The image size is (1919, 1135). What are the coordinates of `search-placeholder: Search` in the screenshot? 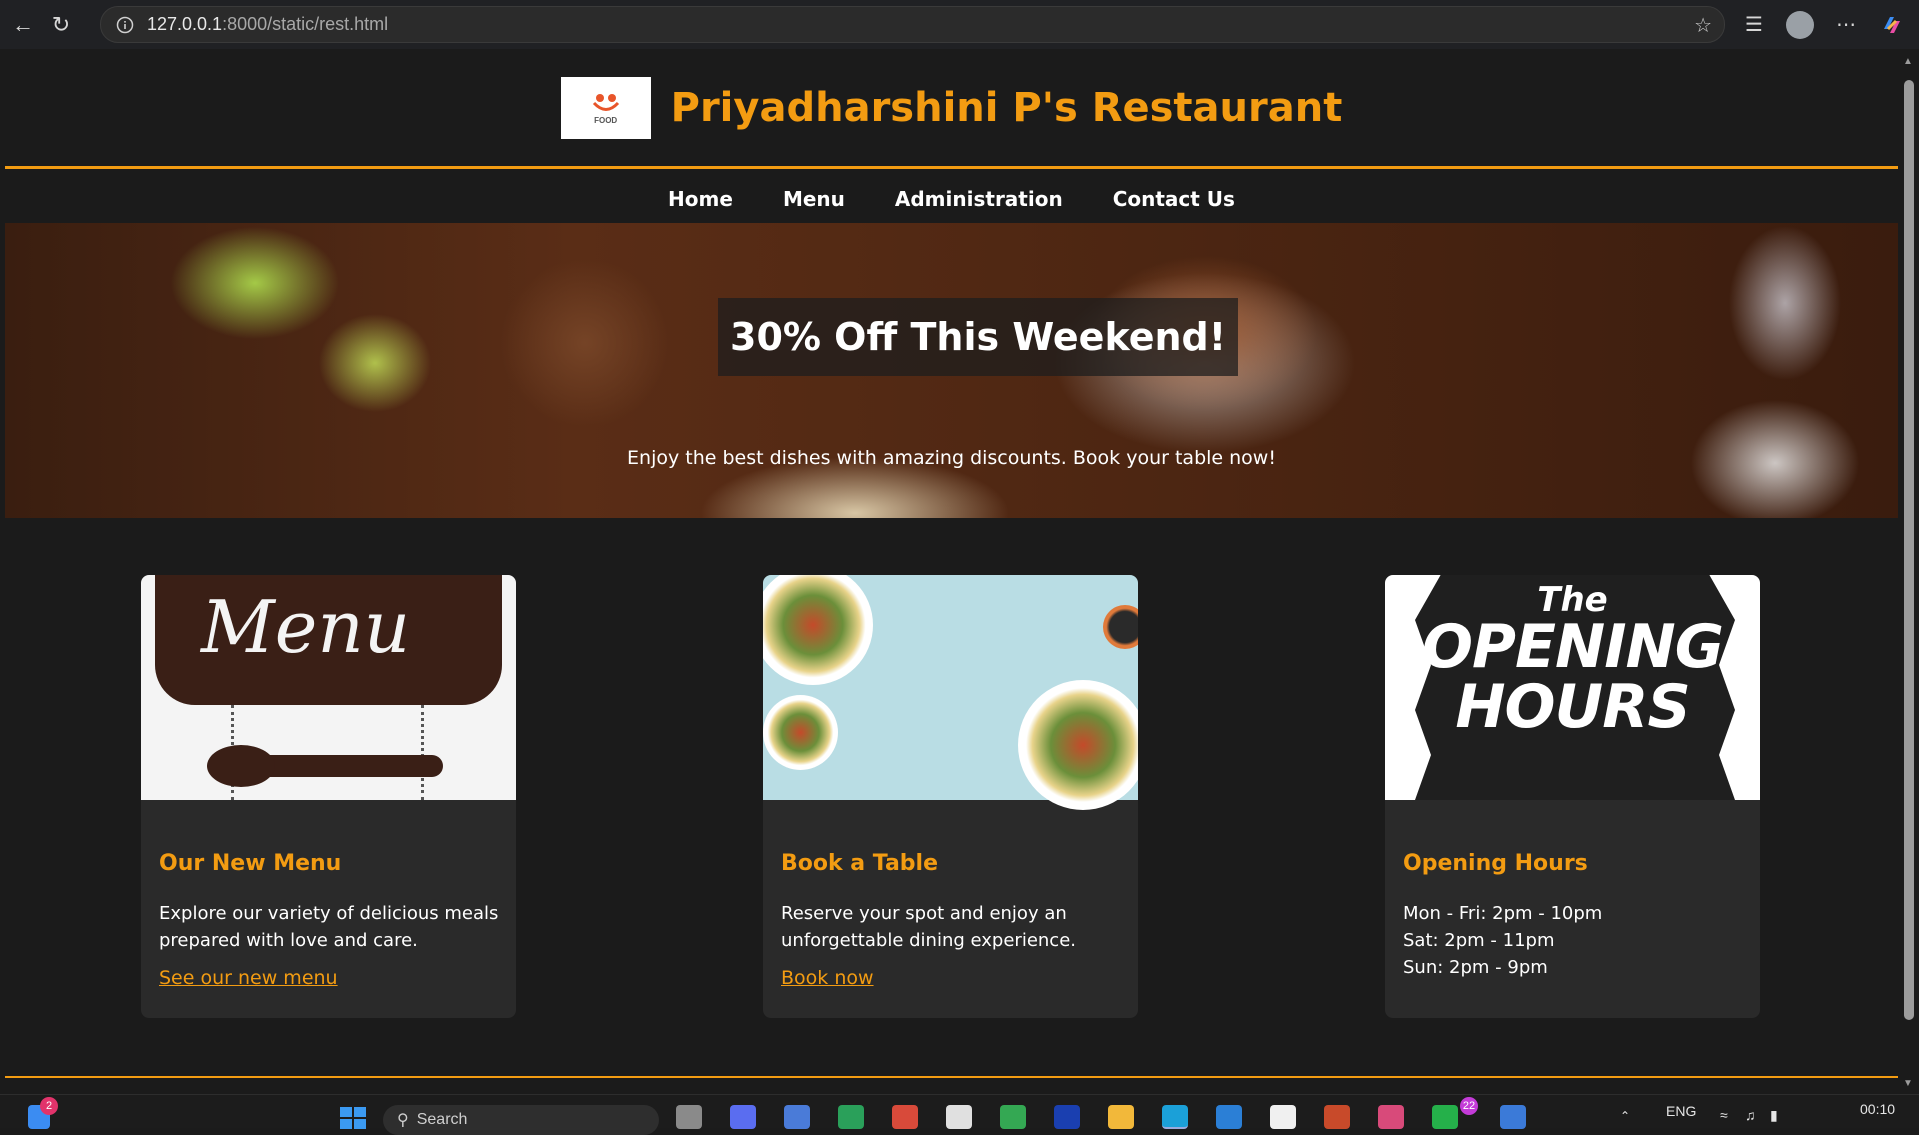 It's located at (442, 1119).